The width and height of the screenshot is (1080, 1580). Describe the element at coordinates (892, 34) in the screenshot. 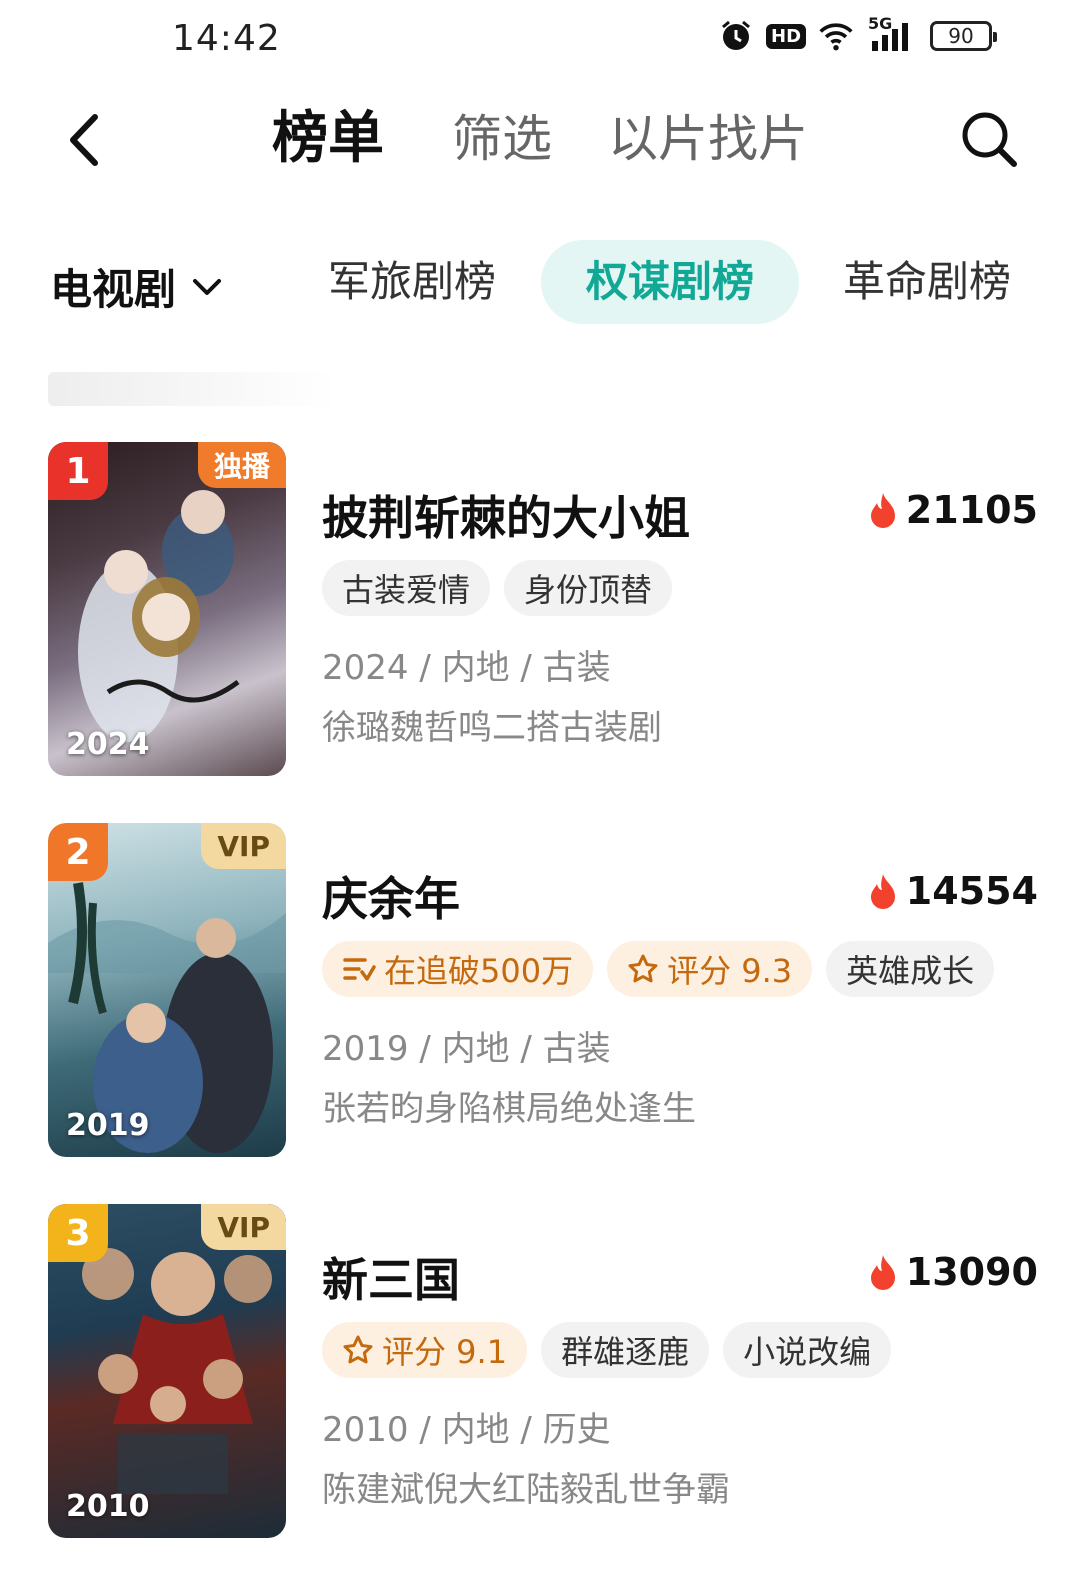

I see `signal-icon: 5G` at that location.